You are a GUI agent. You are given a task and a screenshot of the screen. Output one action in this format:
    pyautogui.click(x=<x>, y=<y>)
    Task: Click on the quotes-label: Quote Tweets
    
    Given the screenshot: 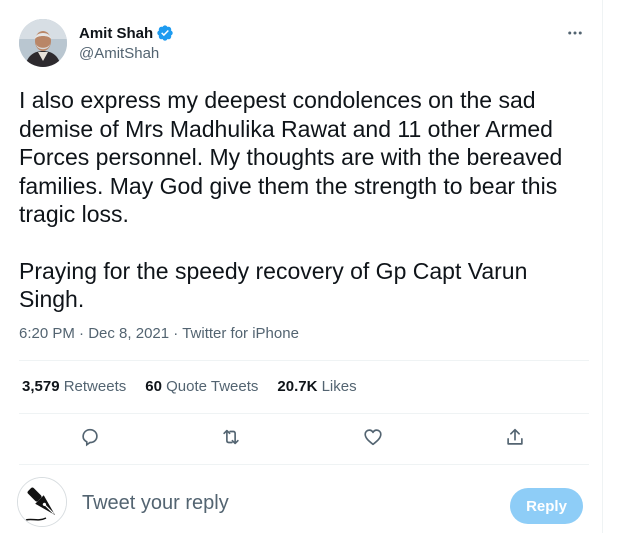 What is the action you would take?
    pyautogui.click(x=212, y=386)
    